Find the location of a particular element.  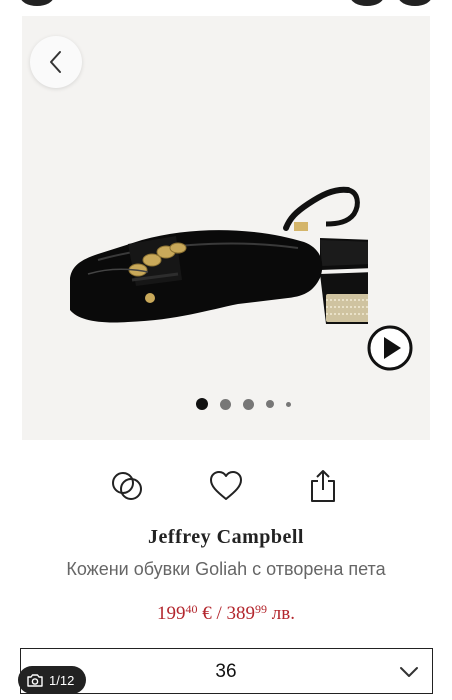

product-image is located at coordinates (219, 255).